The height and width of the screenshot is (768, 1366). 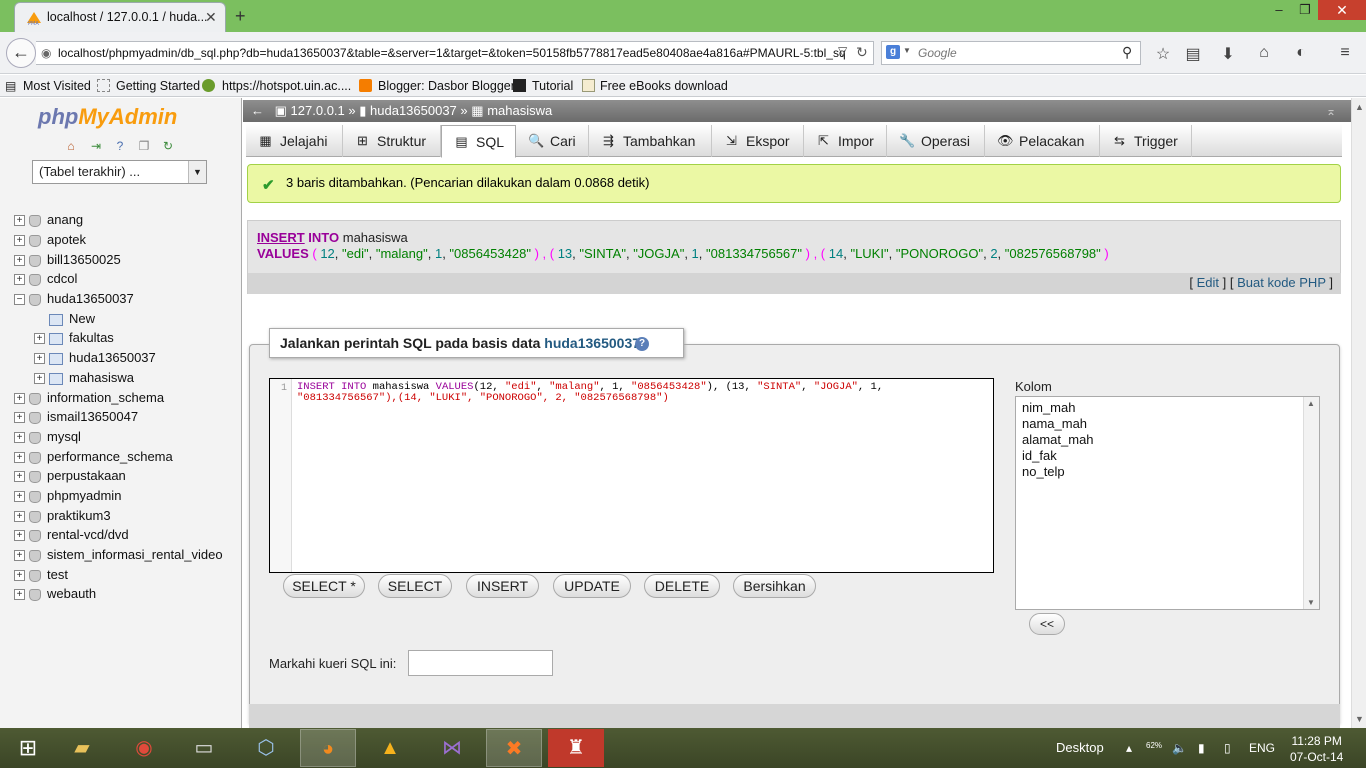 I want to click on column-option: alamat_mah, so click(x=1058, y=439).